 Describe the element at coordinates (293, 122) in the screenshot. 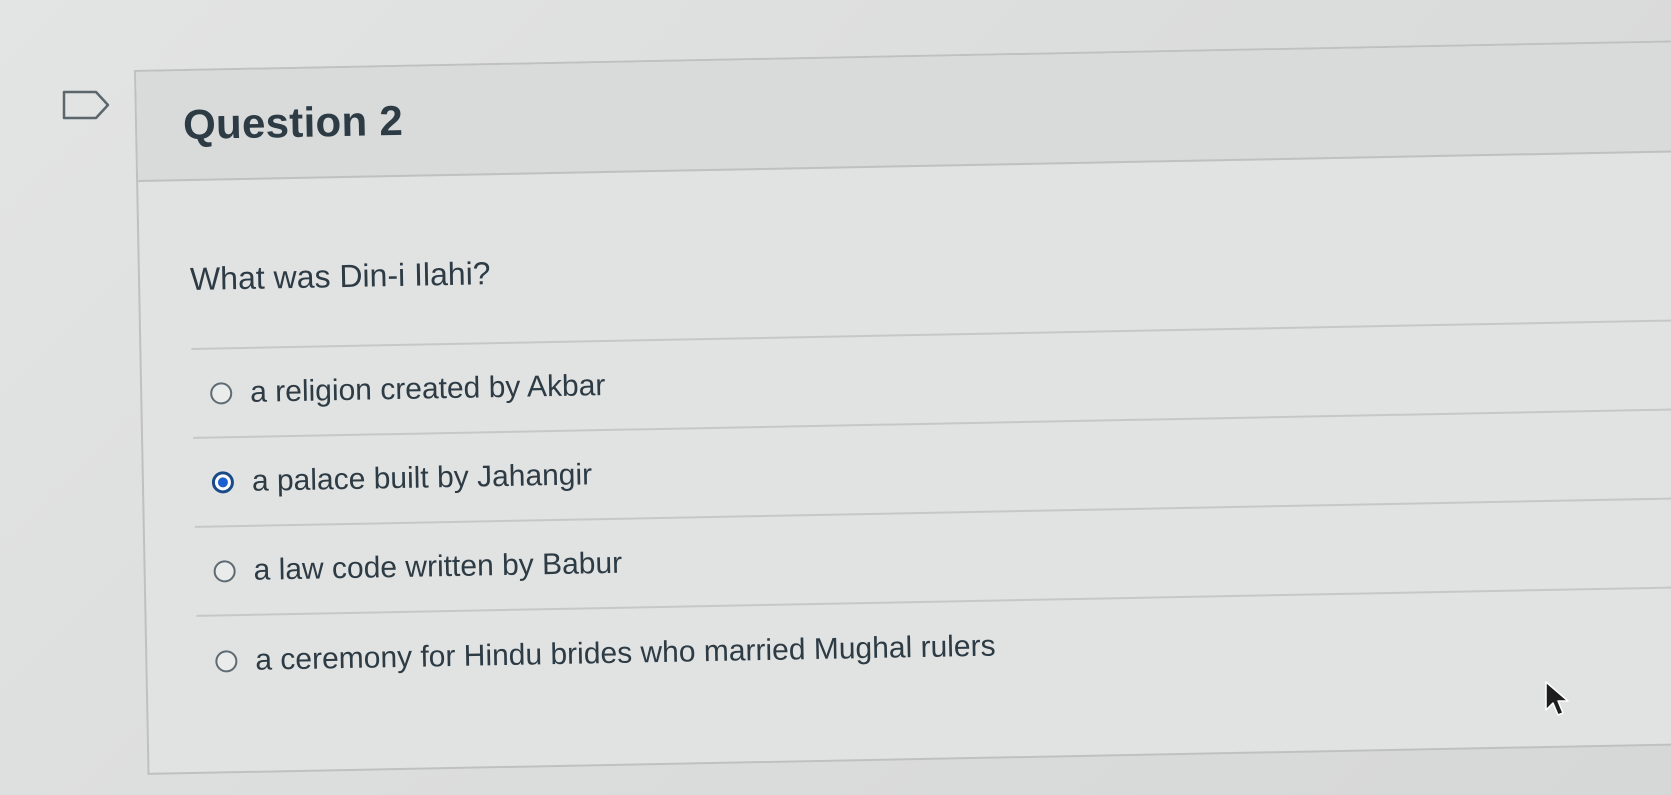

I see `question-title: Question 2` at that location.